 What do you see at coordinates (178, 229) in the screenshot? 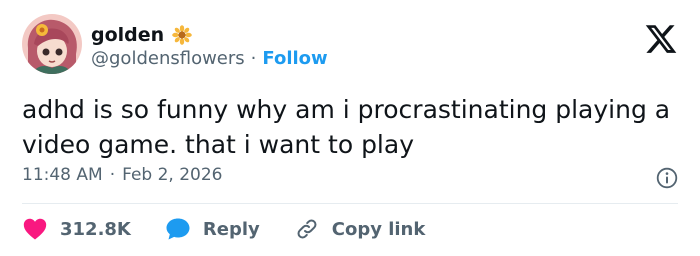
I see `reply-icon` at bounding box center [178, 229].